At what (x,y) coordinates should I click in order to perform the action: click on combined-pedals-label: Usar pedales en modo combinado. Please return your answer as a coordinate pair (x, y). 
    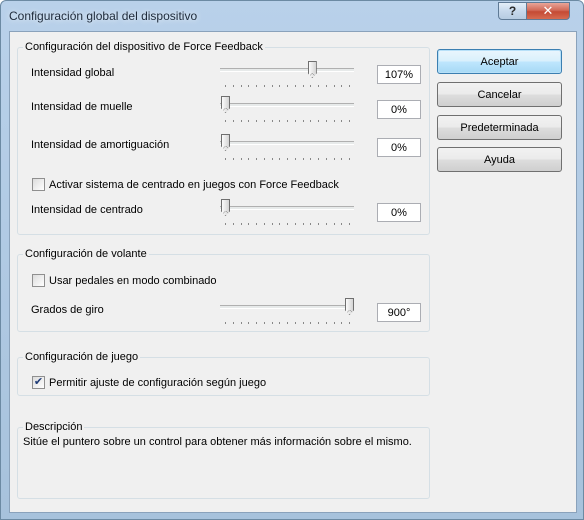
    Looking at the image, I should click on (133, 280).